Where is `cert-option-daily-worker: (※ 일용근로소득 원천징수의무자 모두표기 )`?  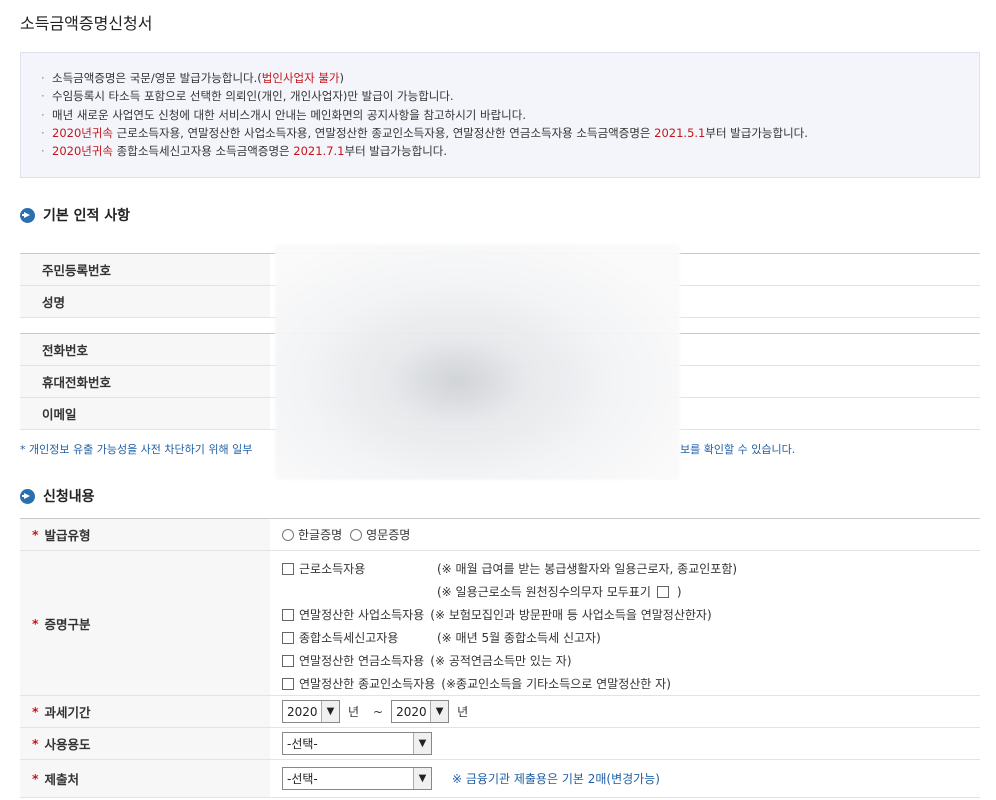
cert-option-daily-worker: (※ 일용근로소득 원천징수의무자 모두표기 ) is located at coordinates (559, 592).